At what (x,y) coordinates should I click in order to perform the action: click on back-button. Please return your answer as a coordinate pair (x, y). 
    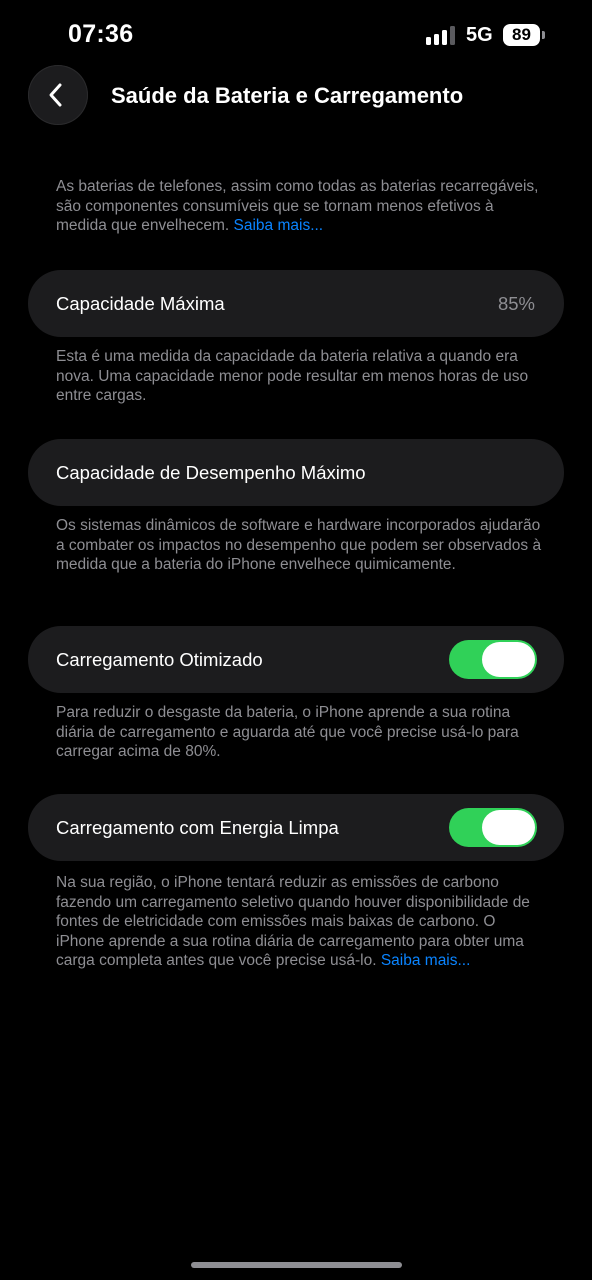
    Looking at the image, I should click on (58, 95).